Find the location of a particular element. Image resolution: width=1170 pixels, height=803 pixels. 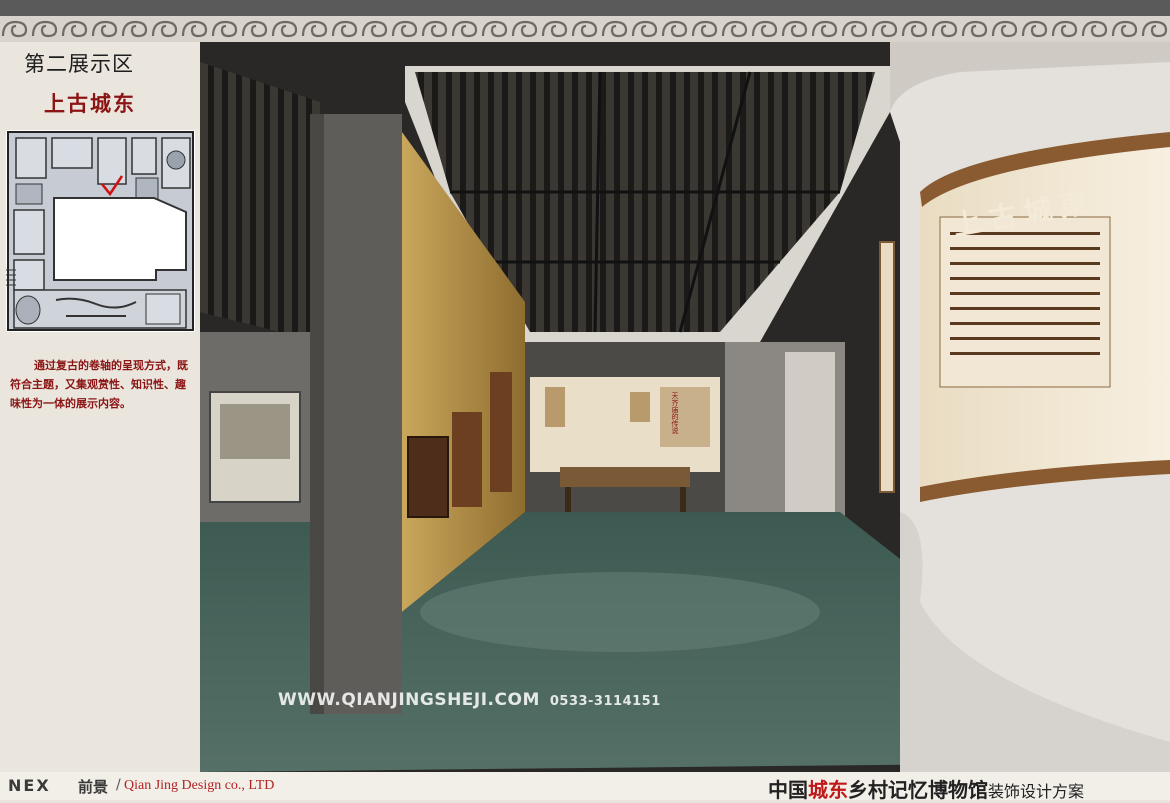

brand-name-cn: 前景 is located at coordinates (93, 787).